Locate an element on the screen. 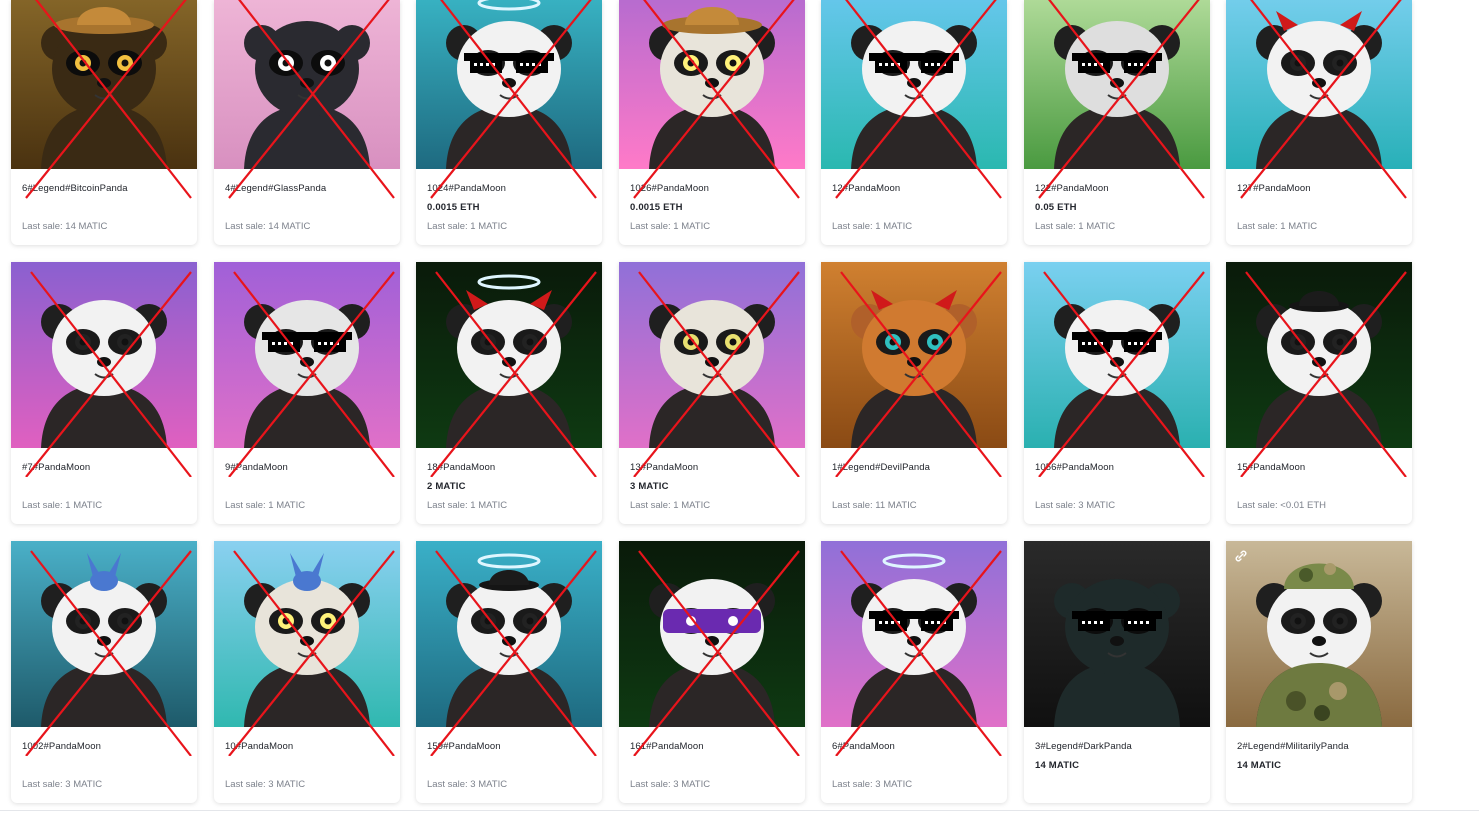 The image size is (1479, 817). nft-price: 2 MATIC is located at coordinates (446, 486).